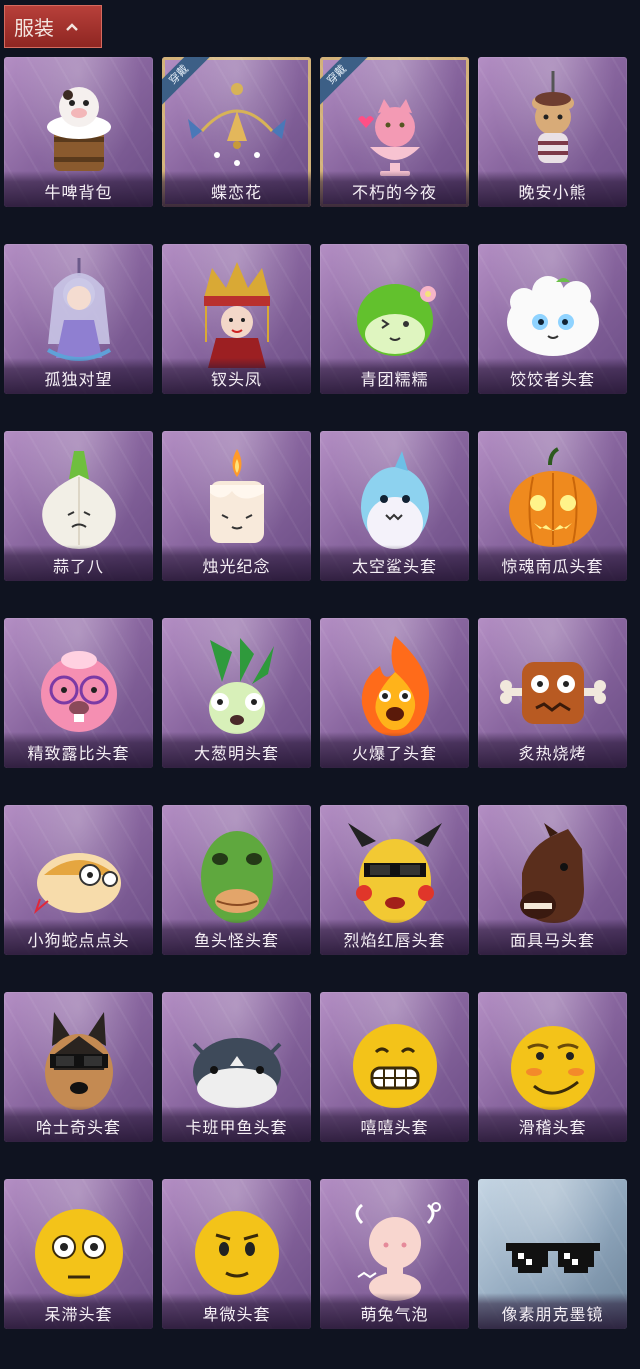 The image size is (640, 1369). I want to click on stare-emoji-icon, so click(79, 1249).